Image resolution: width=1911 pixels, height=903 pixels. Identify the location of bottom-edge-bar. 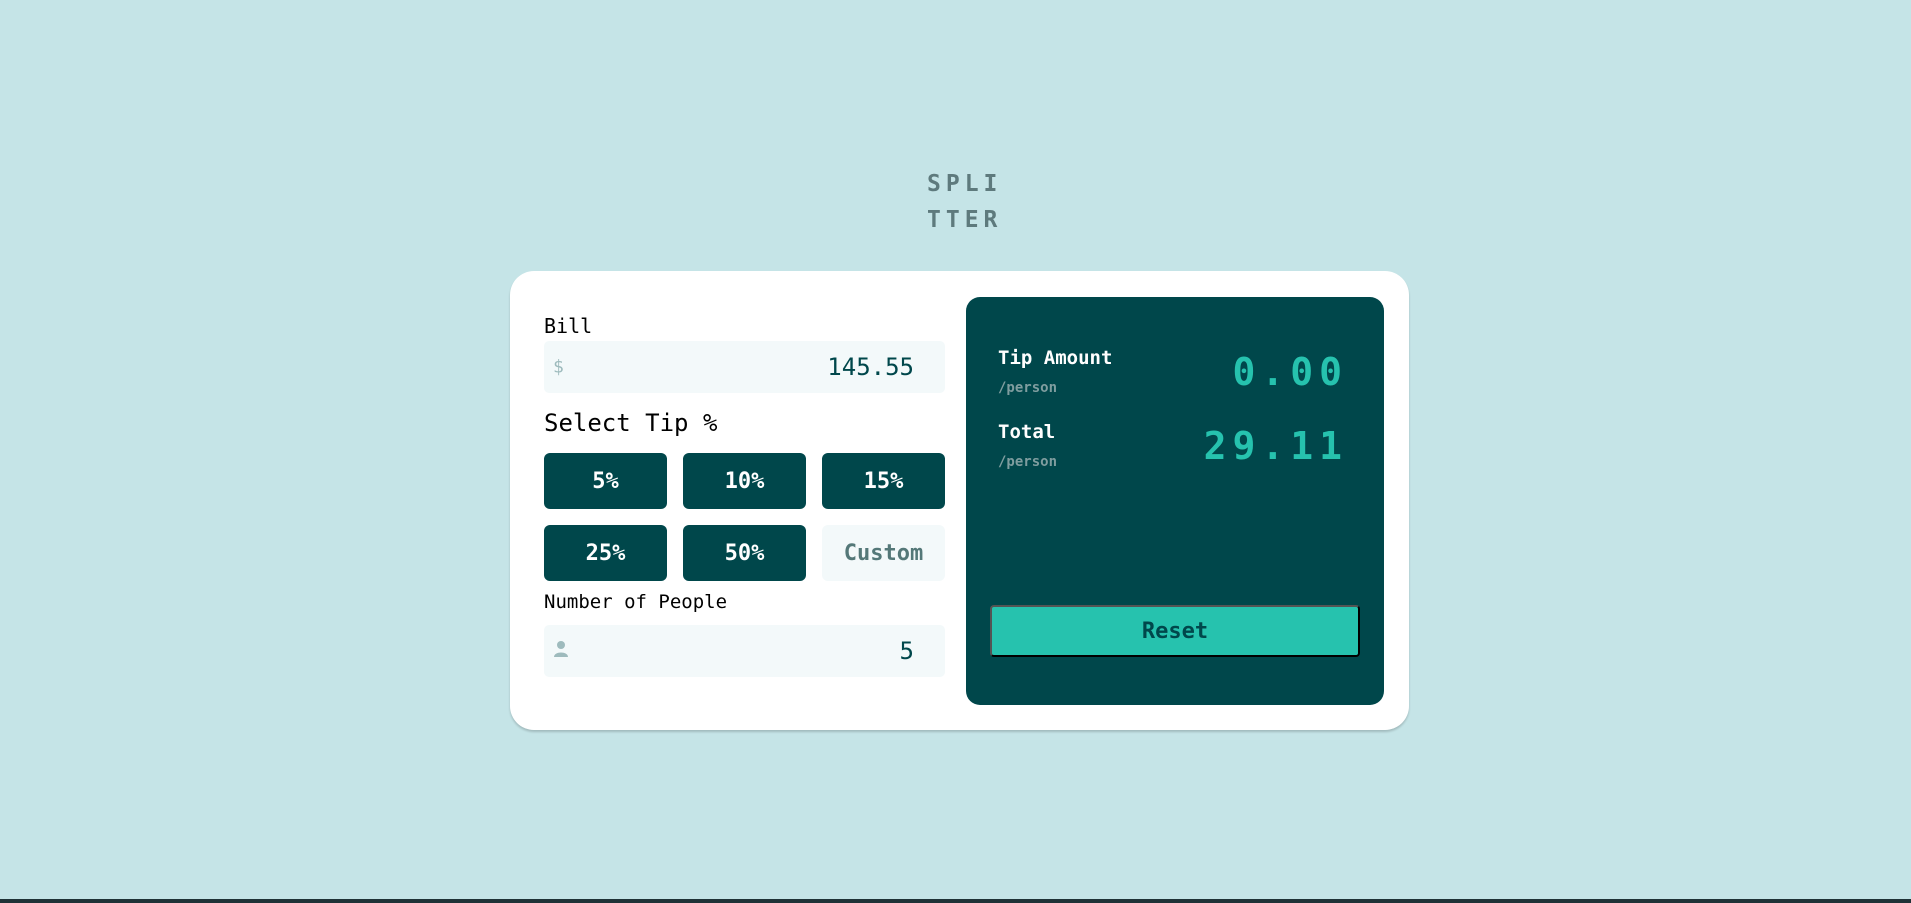
(955, 901).